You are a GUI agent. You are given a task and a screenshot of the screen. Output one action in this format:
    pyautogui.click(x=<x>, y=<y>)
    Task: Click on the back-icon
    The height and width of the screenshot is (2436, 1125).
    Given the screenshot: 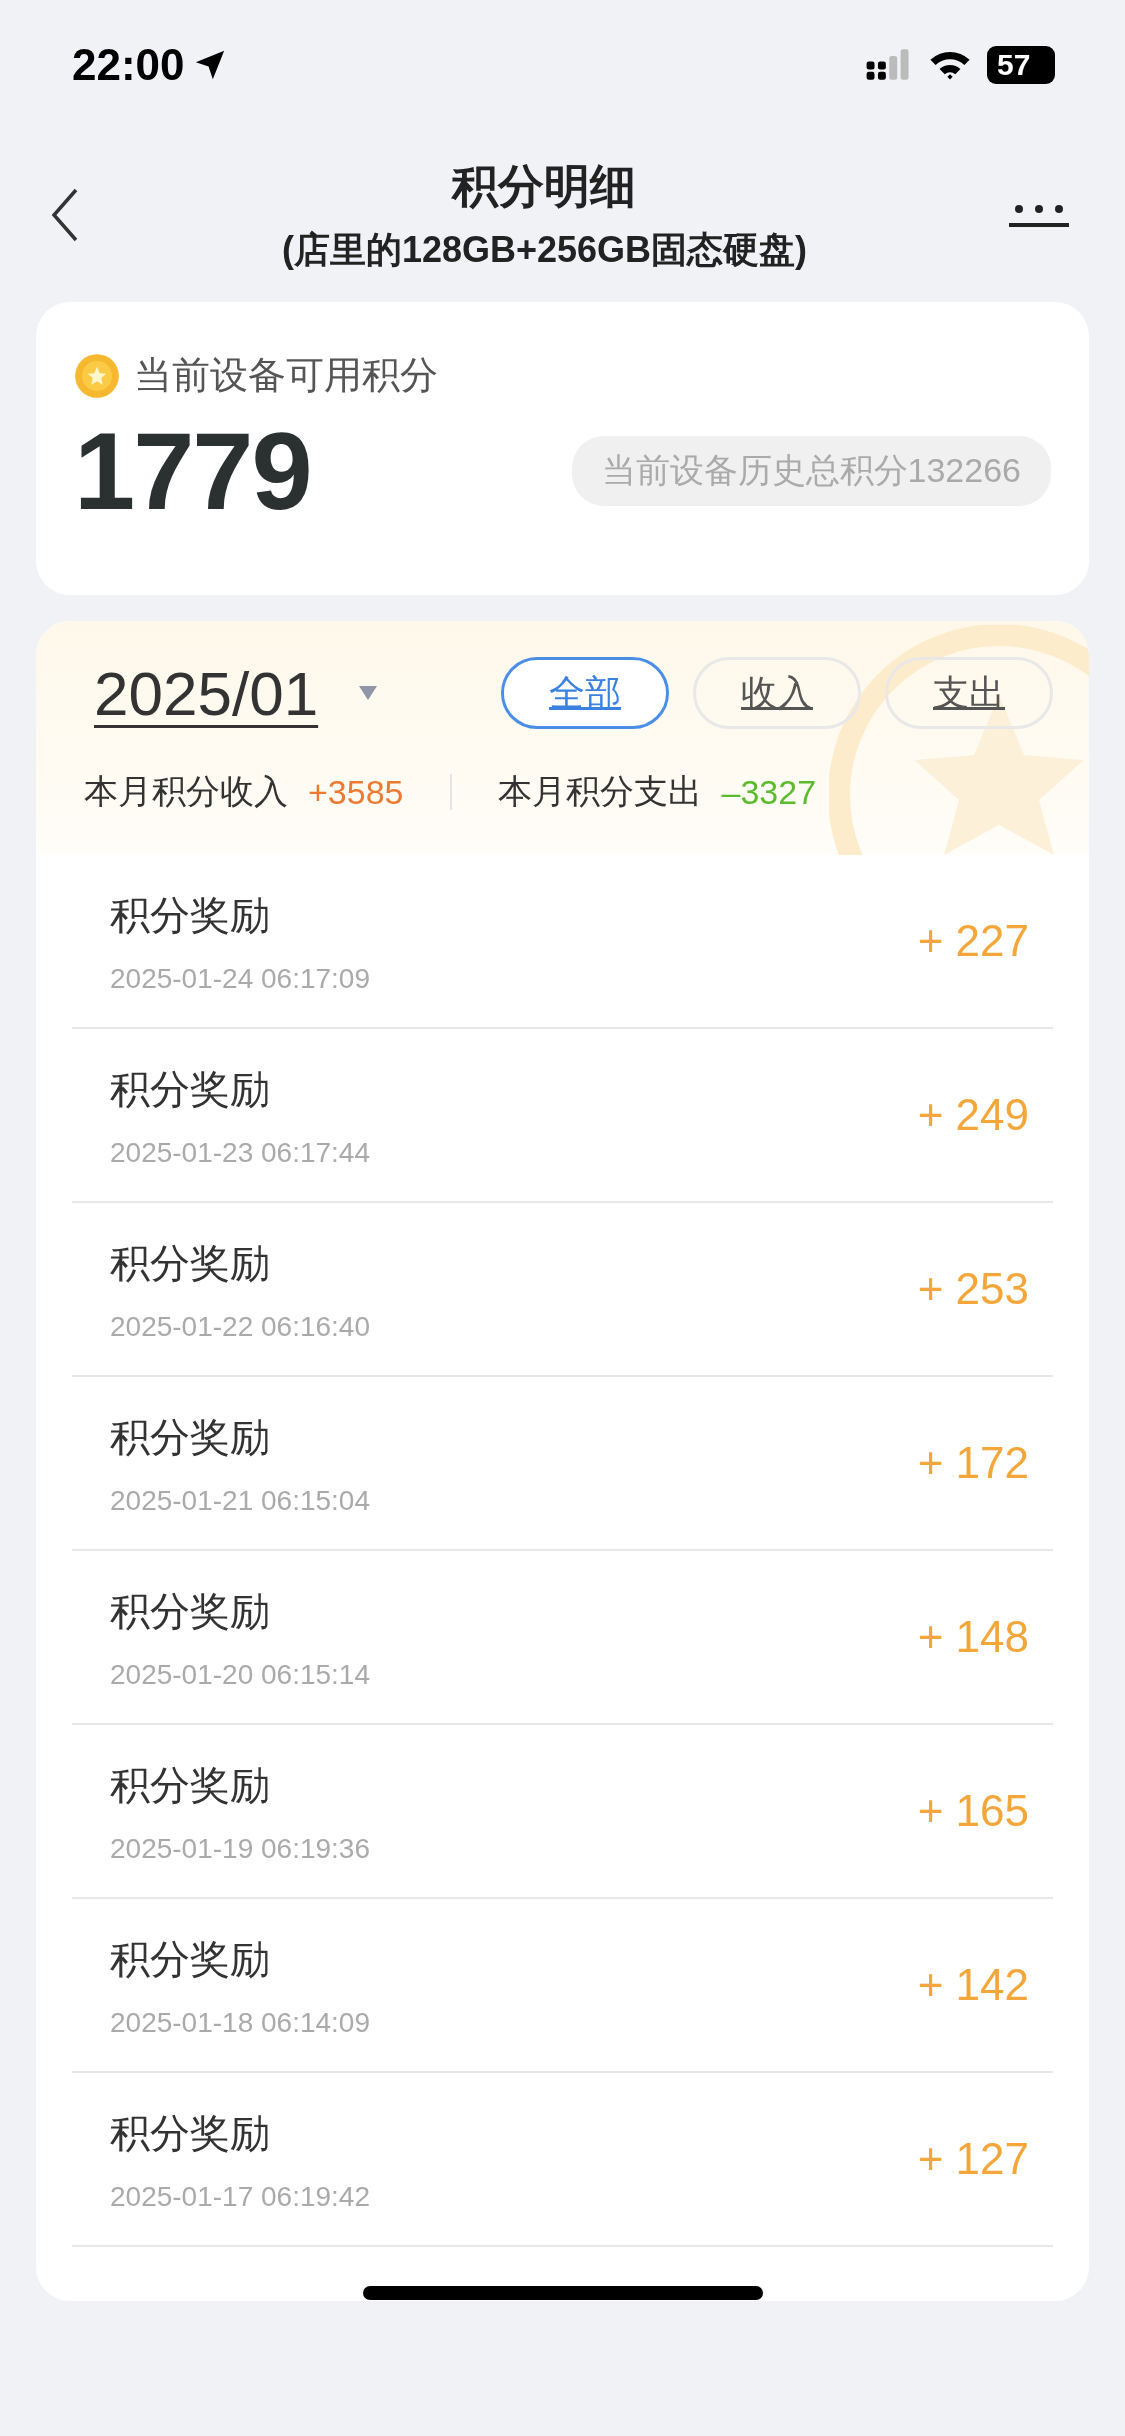 What is the action you would take?
    pyautogui.click(x=65, y=215)
    